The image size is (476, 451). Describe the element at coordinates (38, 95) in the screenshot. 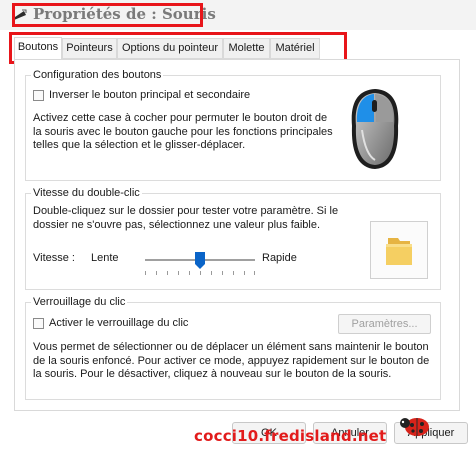

I see `swap-buttons-checkbox` at that location.